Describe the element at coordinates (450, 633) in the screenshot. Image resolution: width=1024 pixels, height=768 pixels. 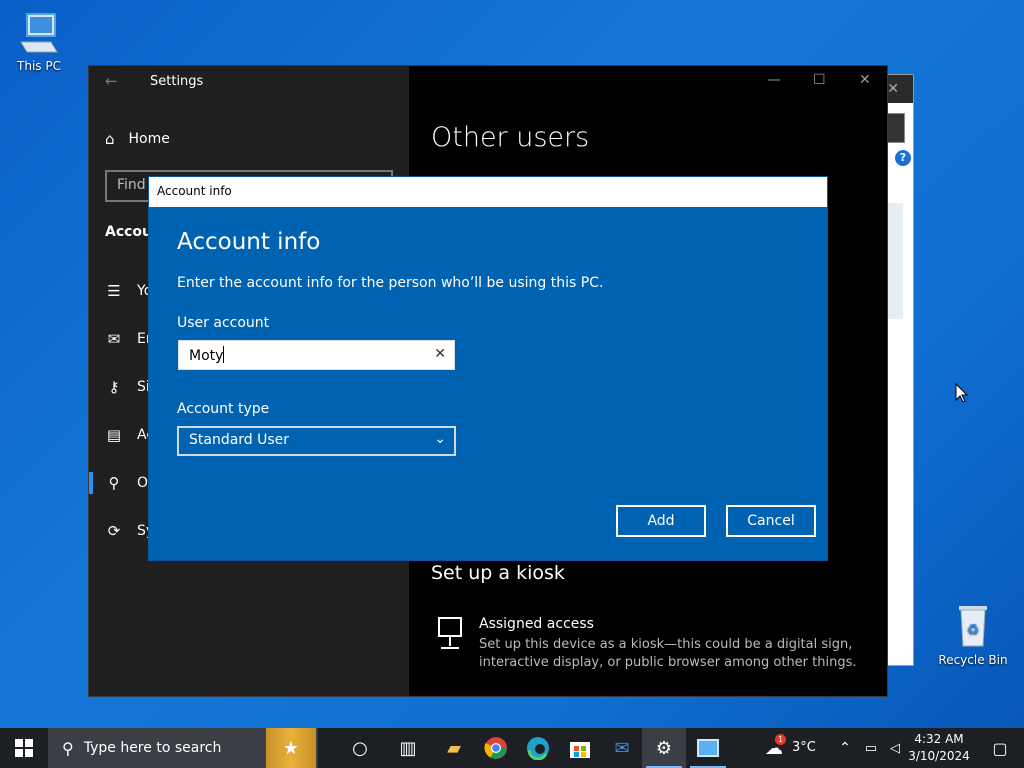
I see `kiosk-icon` at that location.